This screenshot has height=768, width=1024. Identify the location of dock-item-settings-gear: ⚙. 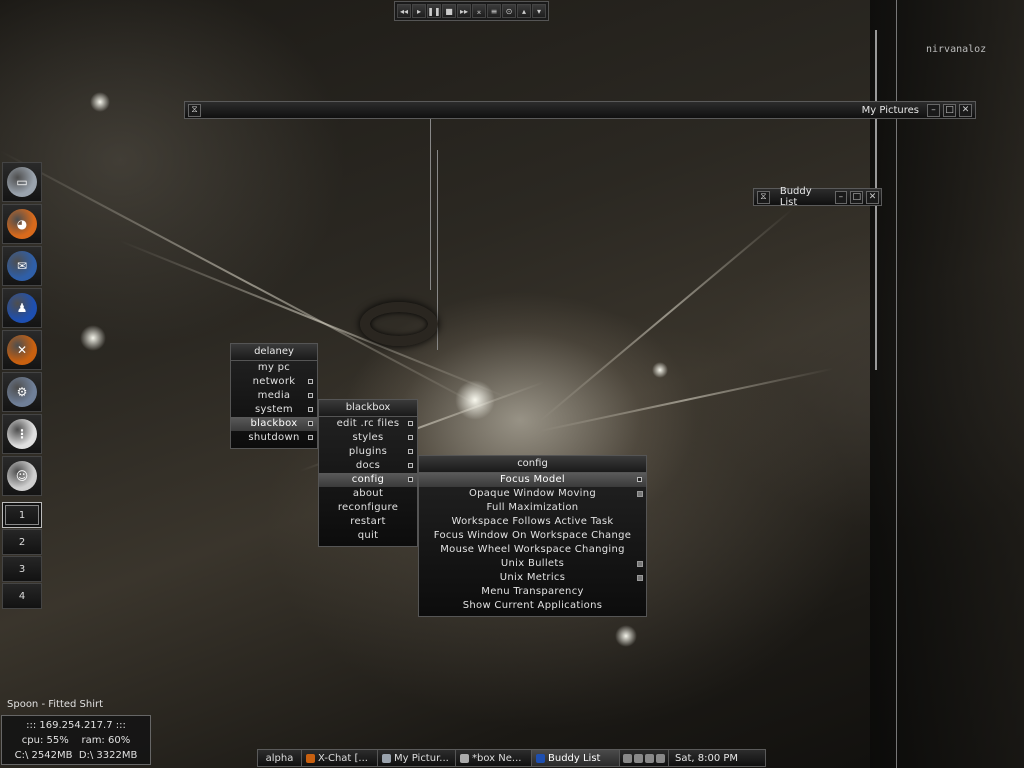
(22, 392).